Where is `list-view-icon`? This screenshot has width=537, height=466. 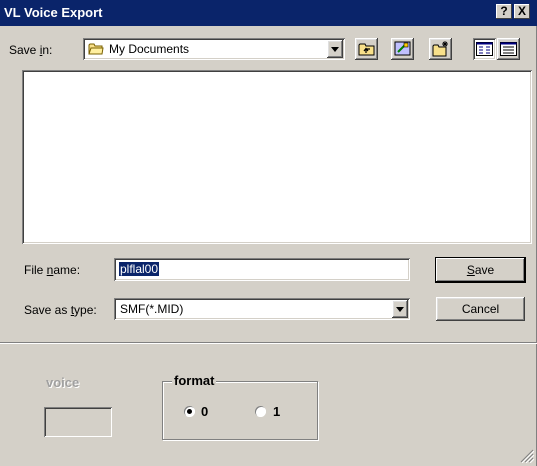 list-view-icon is located at coordinates (484, 50).